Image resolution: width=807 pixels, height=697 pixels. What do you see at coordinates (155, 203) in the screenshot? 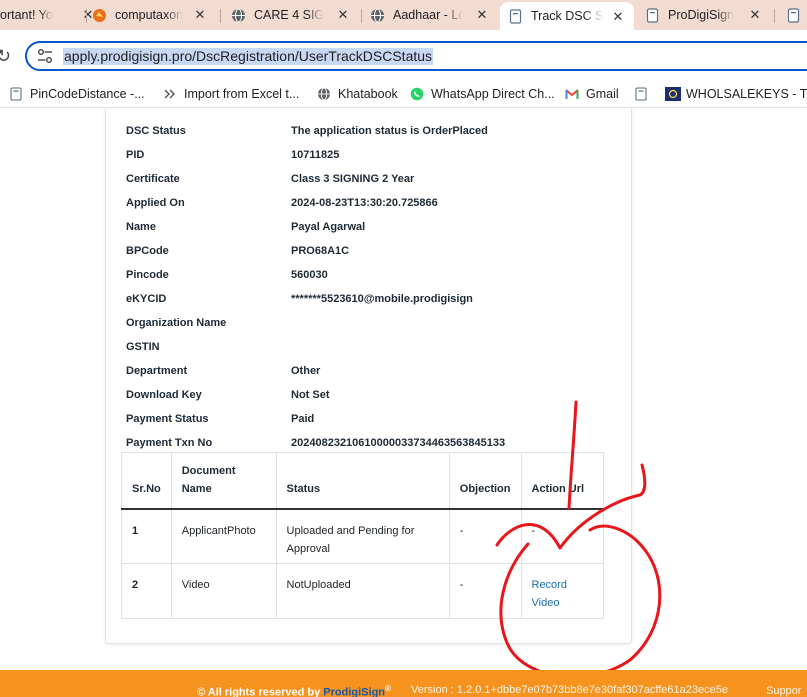
I see `detail-label: Applied On` at bounding box center [155, 203].